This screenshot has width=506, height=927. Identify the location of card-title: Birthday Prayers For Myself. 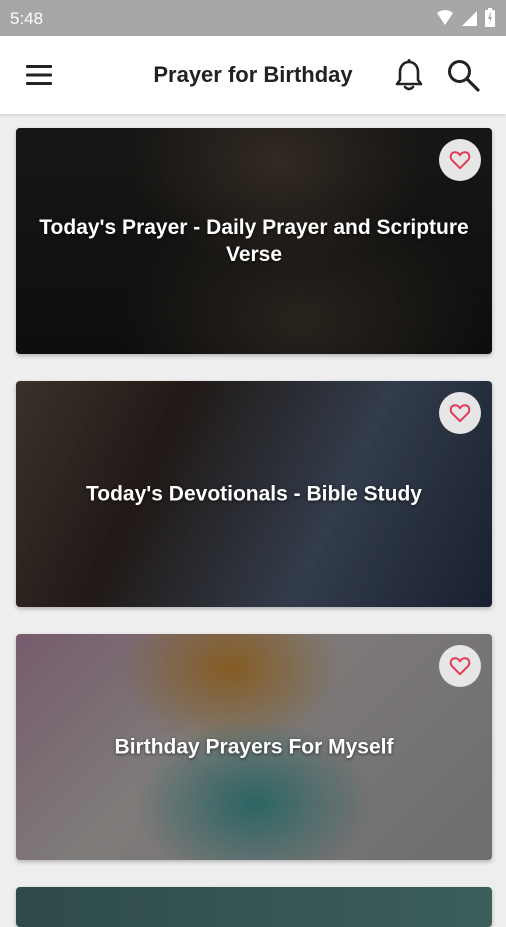
(254, 747).